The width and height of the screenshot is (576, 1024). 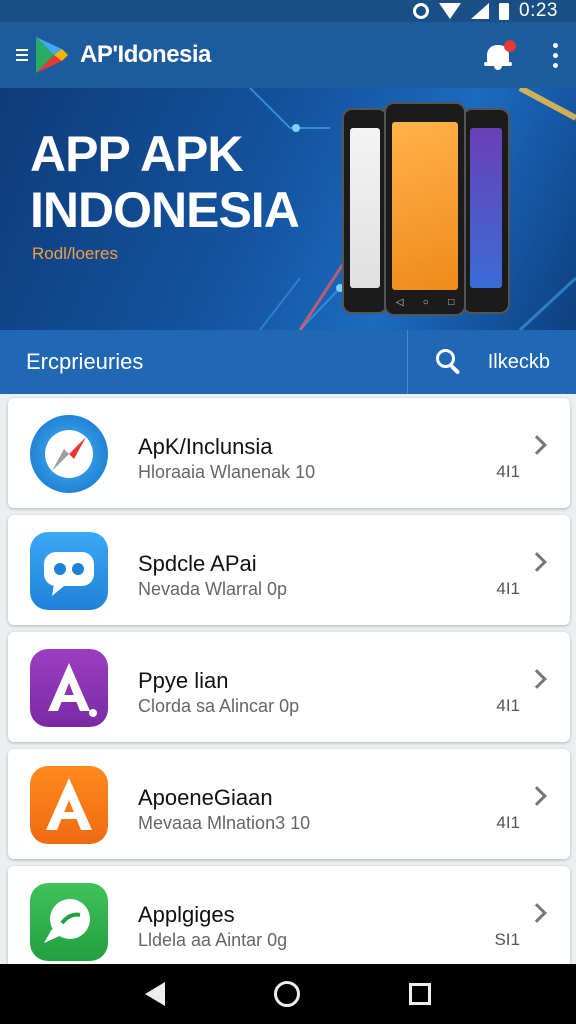 I want to click on list-item: ApoeneGiaan Mevaaa Mlnation3 10 4I1, so click(x=289, y=804).